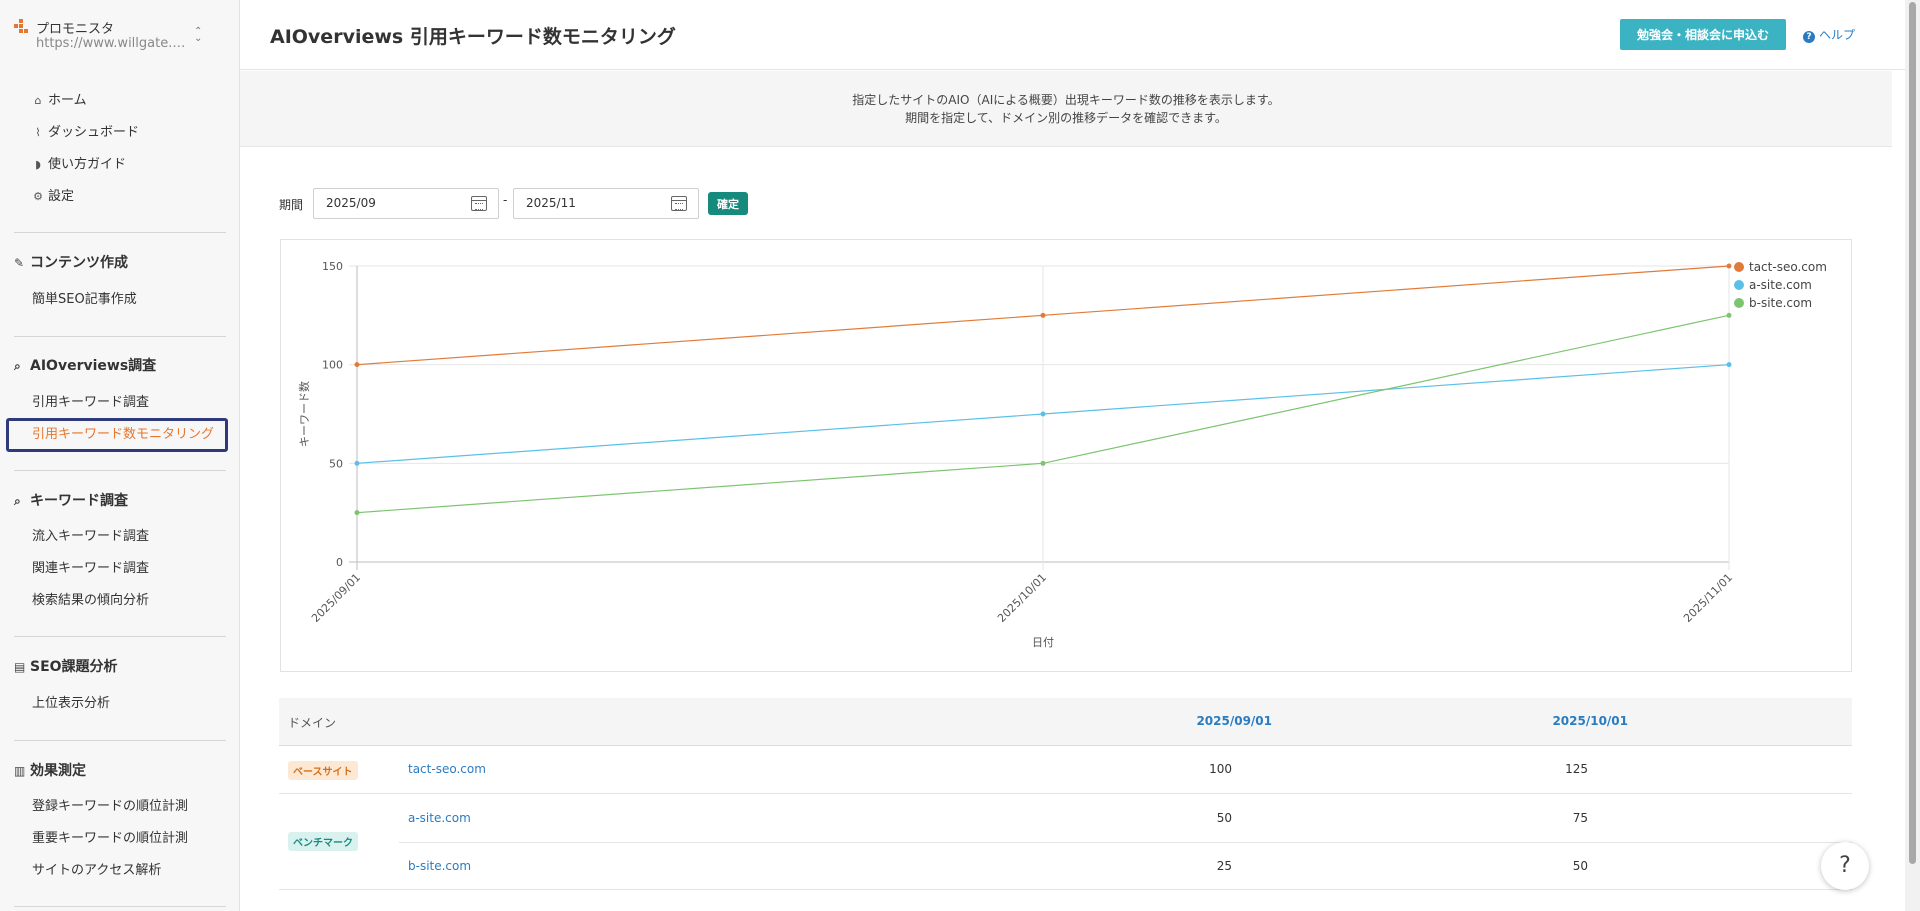 The width and height of the screenshot is (1920, 911). Describe the element at coordinates (1837, 35) in the screenshot. I see `help-label: ヘルプ` at that location.